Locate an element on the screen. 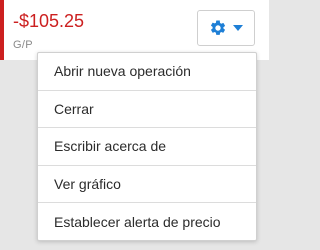 The width and height of the screenshot is (320, 250). caret-down-icon is located at coordinates (238, 28).